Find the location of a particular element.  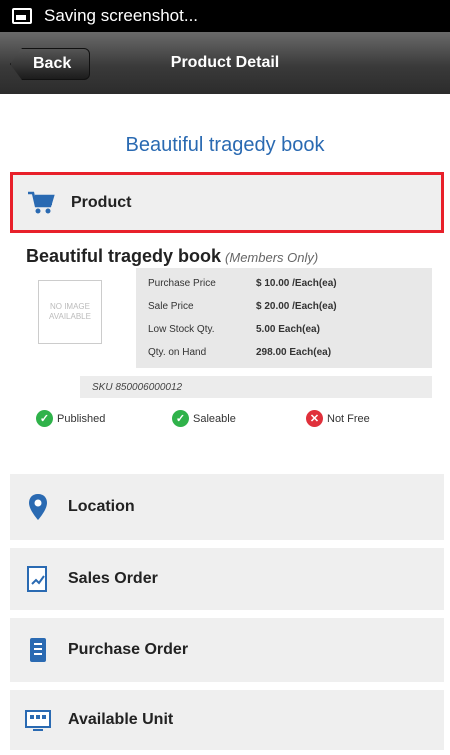

cart-icon is located at coordinates (41, 203).